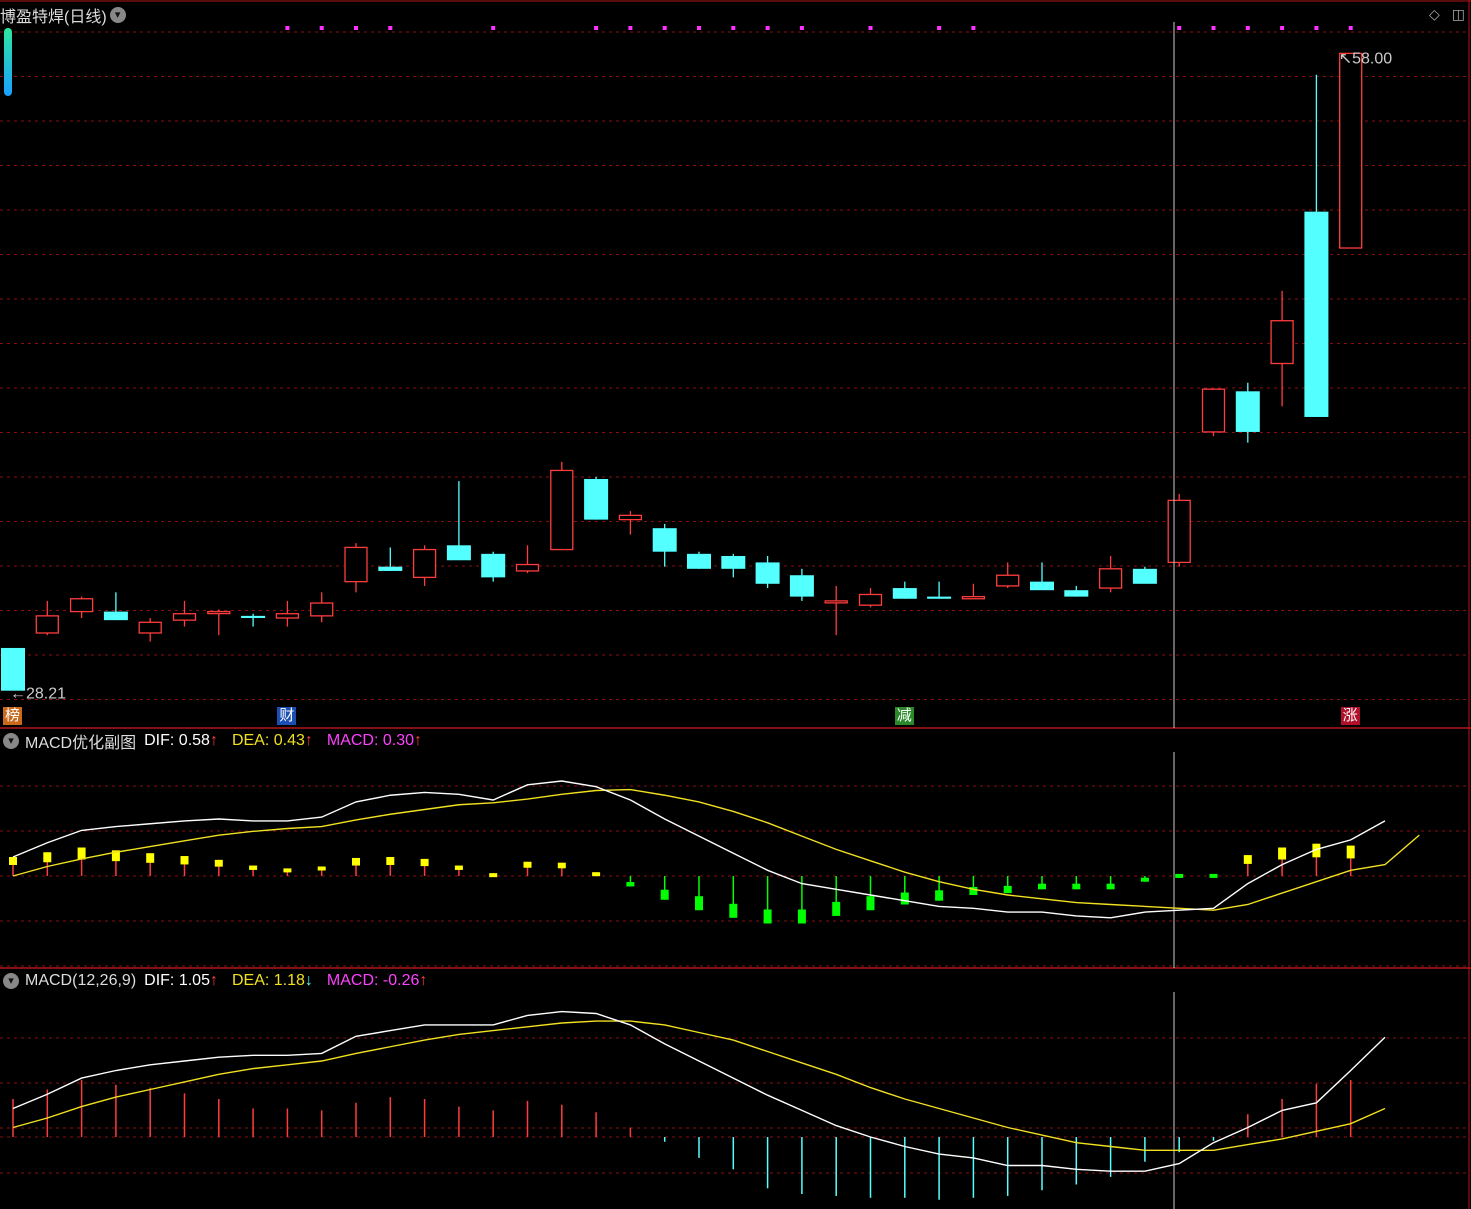 Image resolution: width=1471 pixels, height=1209 pixels. What do you see at coordinates (38, 694) in the screenshot?
I see `low-price-label: ←28.21` at bounding box center [38, 694].